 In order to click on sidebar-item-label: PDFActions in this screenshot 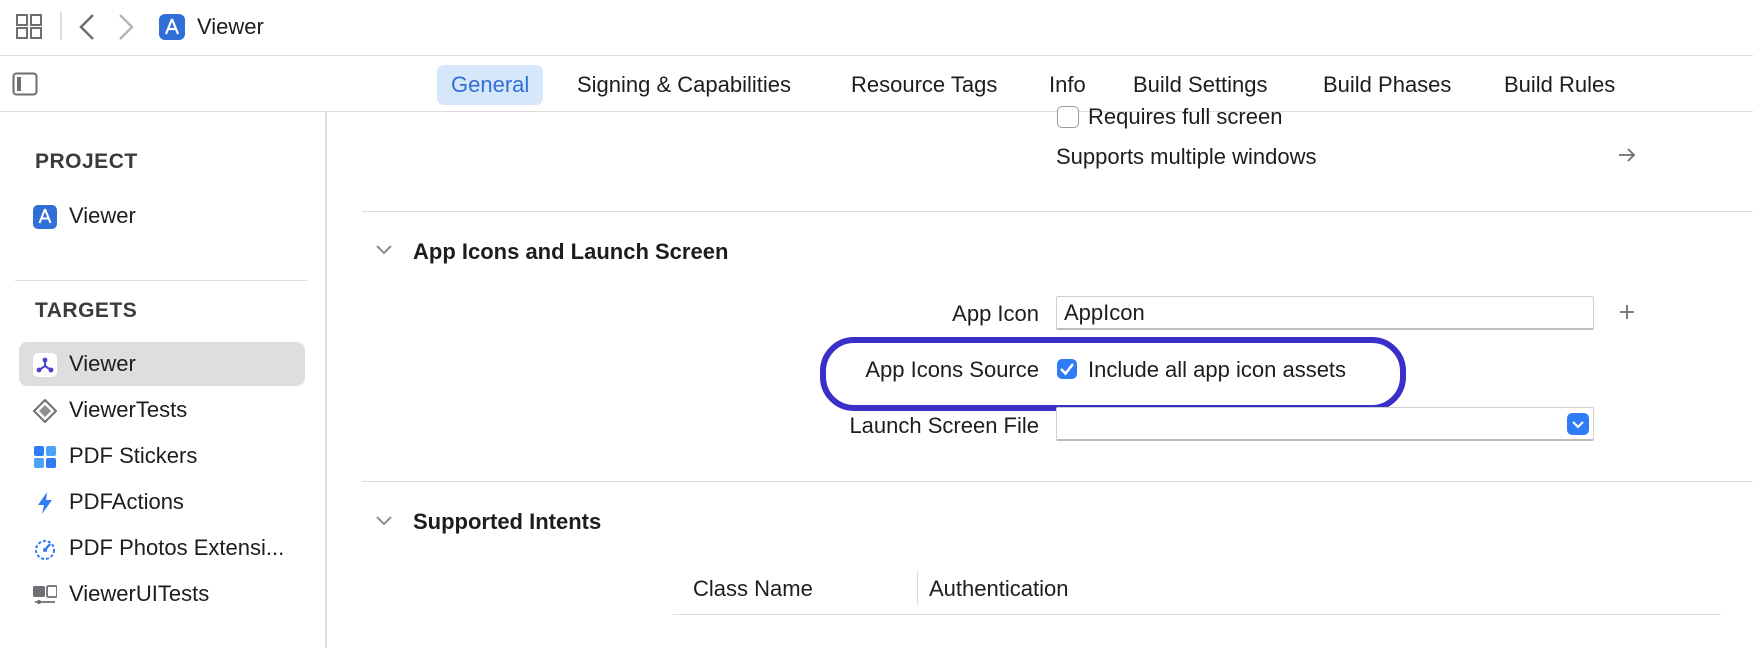, I will do `click(126, 501)`.